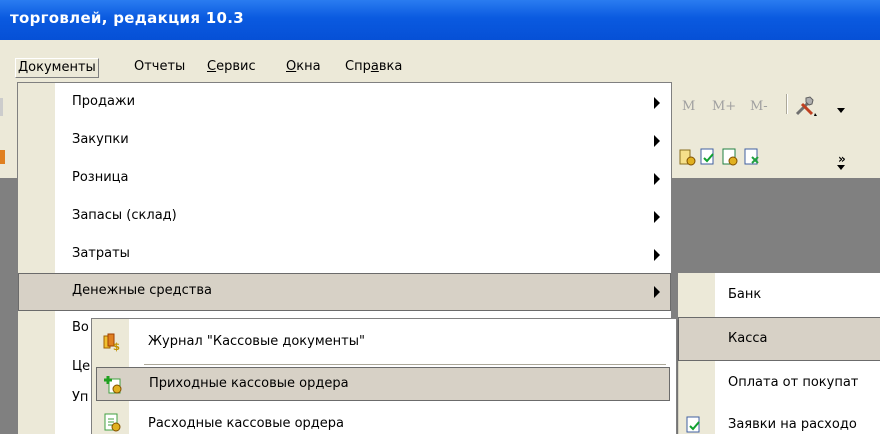 The height and width of the screenshot is (434, 880). What do you see at coordinates (344, 103) in the screenshot?
I see `menu-item-sales: Продажи` at bounding box center [344, 103].